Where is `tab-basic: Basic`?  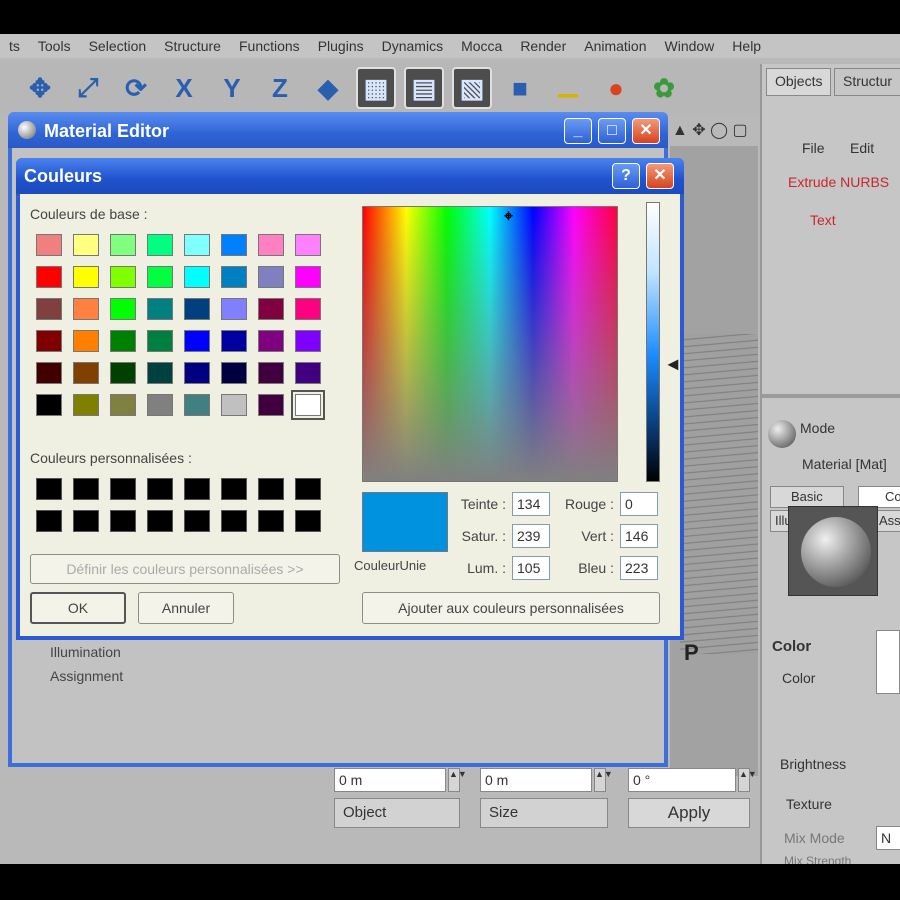 tab-basic: Basic is located at coordinates (807, 497).